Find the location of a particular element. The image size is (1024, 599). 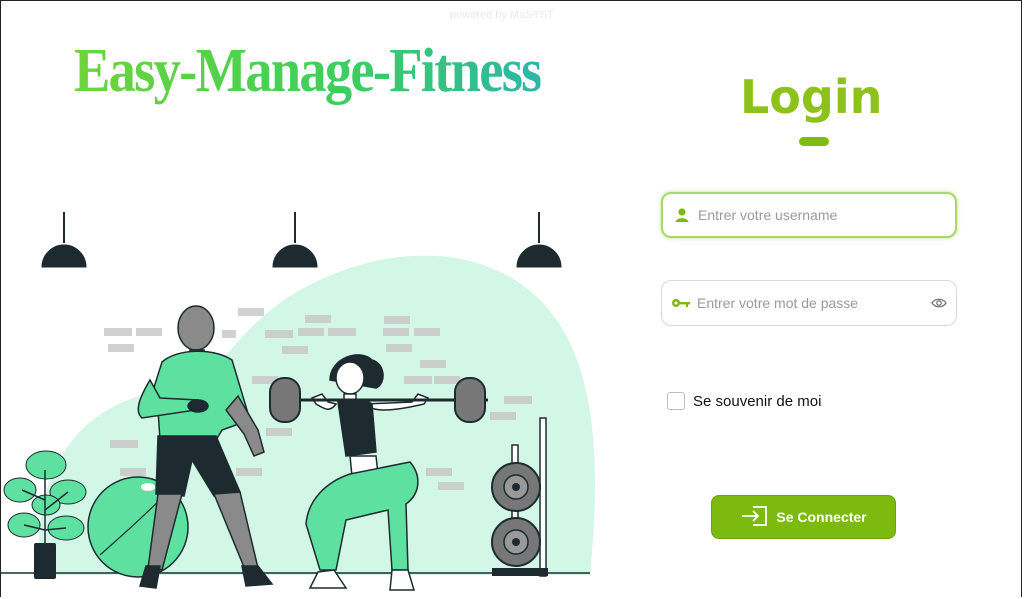

remember-me-option: Se souvenir de moi is located at coordinates (744, 401).